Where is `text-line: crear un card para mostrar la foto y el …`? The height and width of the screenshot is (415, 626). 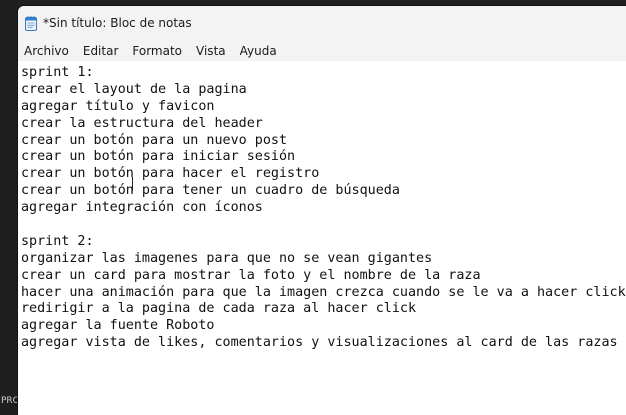 text-line: crear un card para mostrar la foto y el … is located at coordinates (251, 275).